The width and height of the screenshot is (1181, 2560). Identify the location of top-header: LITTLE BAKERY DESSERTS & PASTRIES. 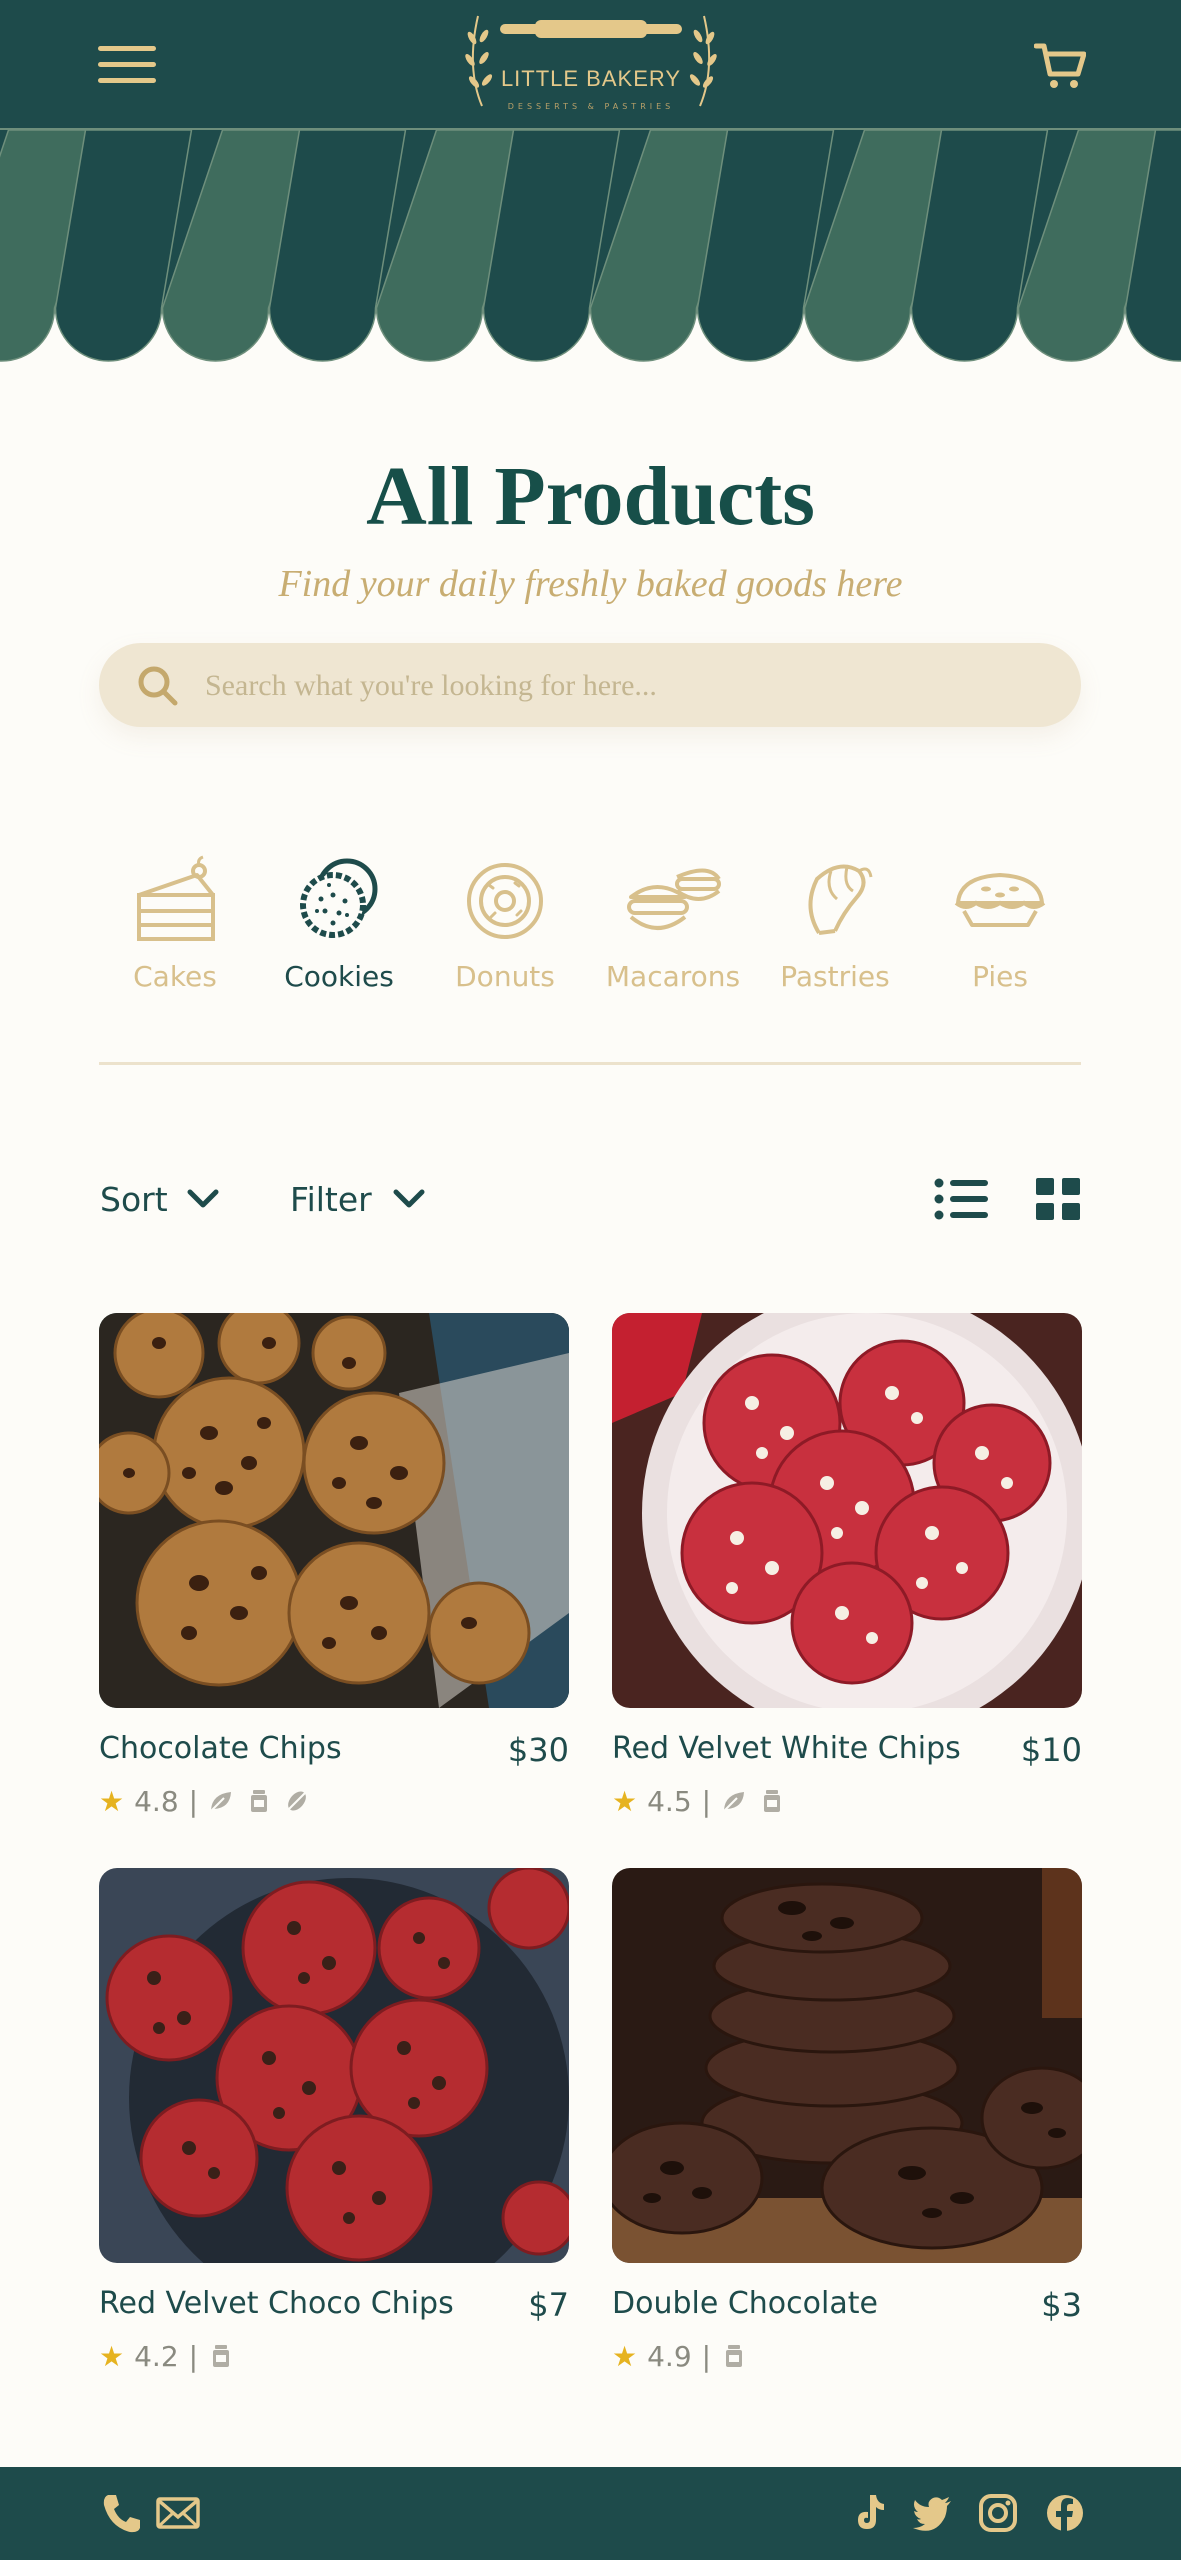
(590, 65).